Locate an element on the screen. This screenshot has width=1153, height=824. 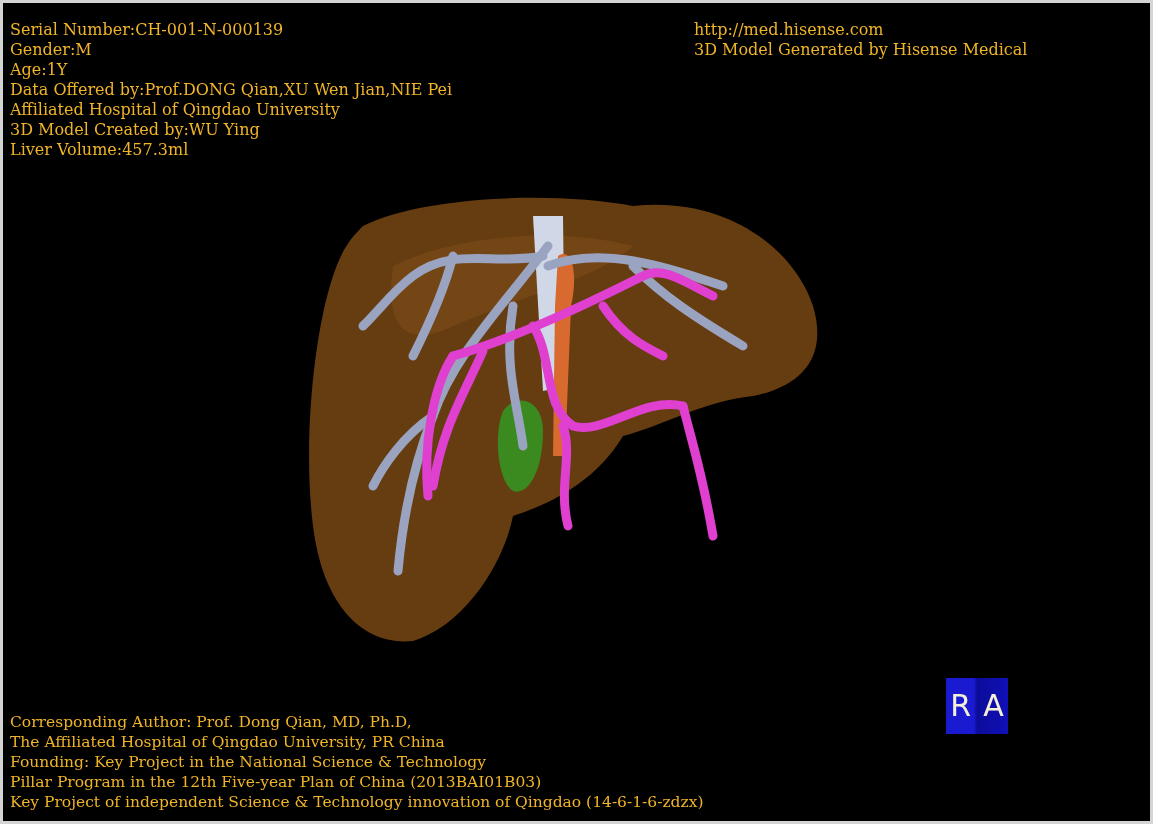
info-text: Data Offered by:Prof.DONG Qian,XU Wen Jian,NIE Pei is located at coordinates (231, 90).